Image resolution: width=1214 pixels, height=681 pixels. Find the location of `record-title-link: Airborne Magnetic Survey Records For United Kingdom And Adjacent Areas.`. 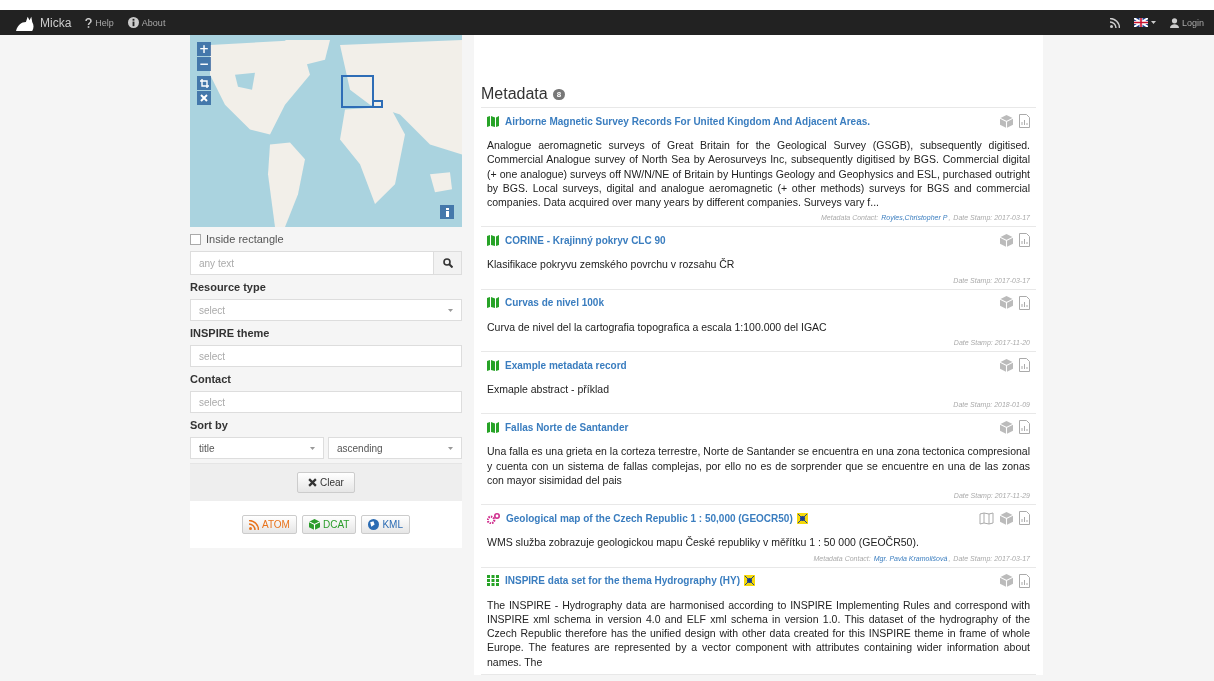

record-title-link: Airborne Magnetic Survey Records For United Kingdom And Adjacent Areas. is located at coordinates (688, 121).